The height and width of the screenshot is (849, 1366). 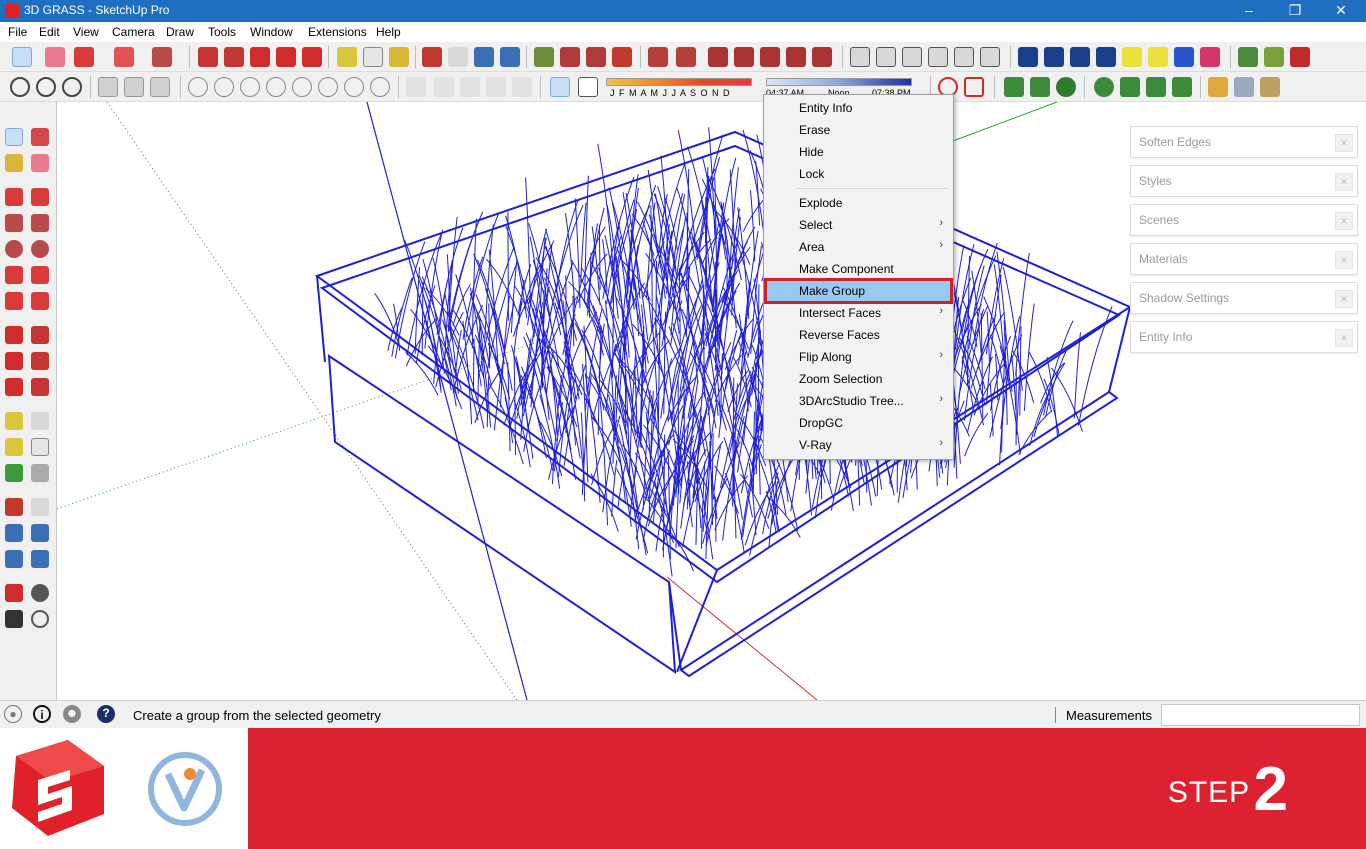 I want to click on menu-view: View, so click(x=86, y=32).